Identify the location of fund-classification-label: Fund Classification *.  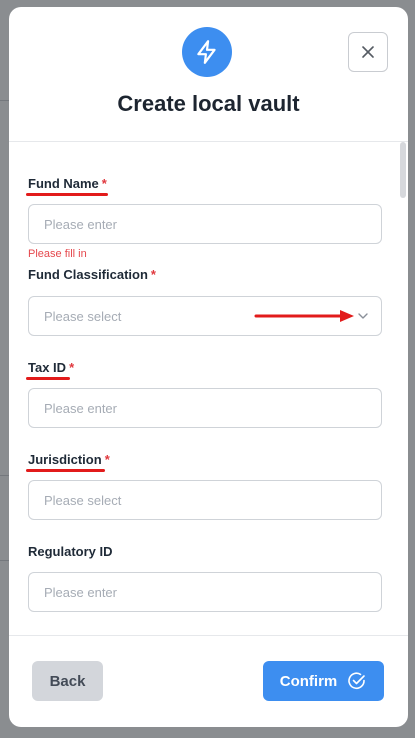
(92, 274).